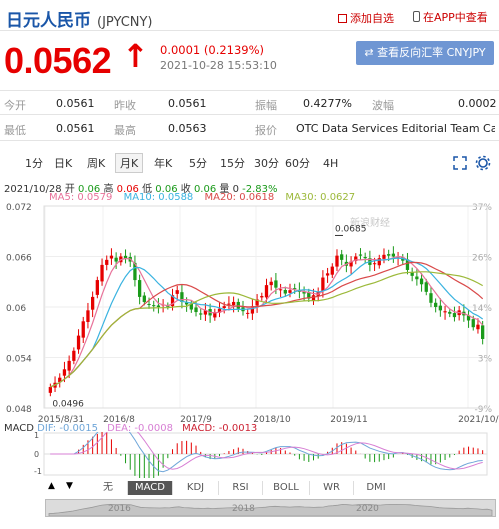 Image resolution: width=499 pixels, height=529 pixels. Describe the element at coordinates (125, 130) in the screenshot. I see `high-label: 最高` at that location.